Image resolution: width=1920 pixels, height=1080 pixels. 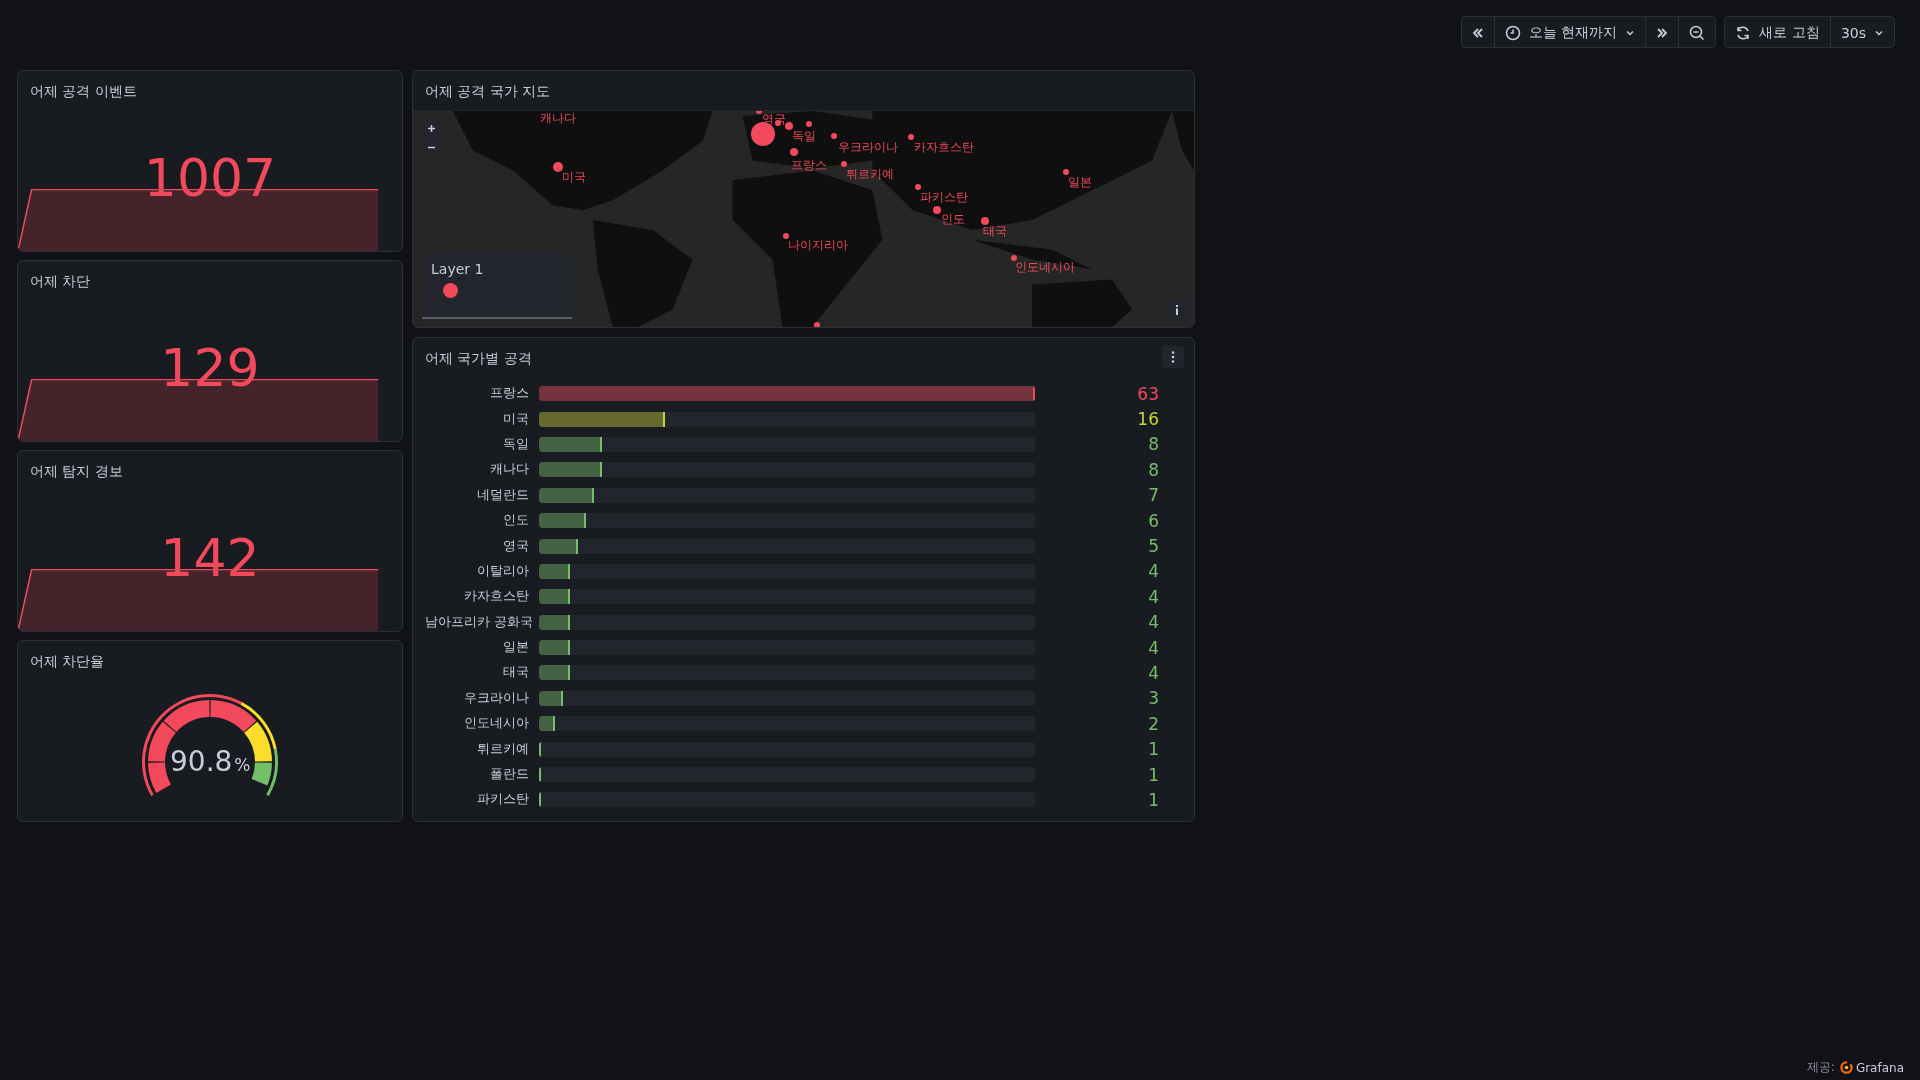 What do you see at coordinates (1153, 546) in the screenshot?
I see `bar-value: 5` at bounding box center [1153, 546].